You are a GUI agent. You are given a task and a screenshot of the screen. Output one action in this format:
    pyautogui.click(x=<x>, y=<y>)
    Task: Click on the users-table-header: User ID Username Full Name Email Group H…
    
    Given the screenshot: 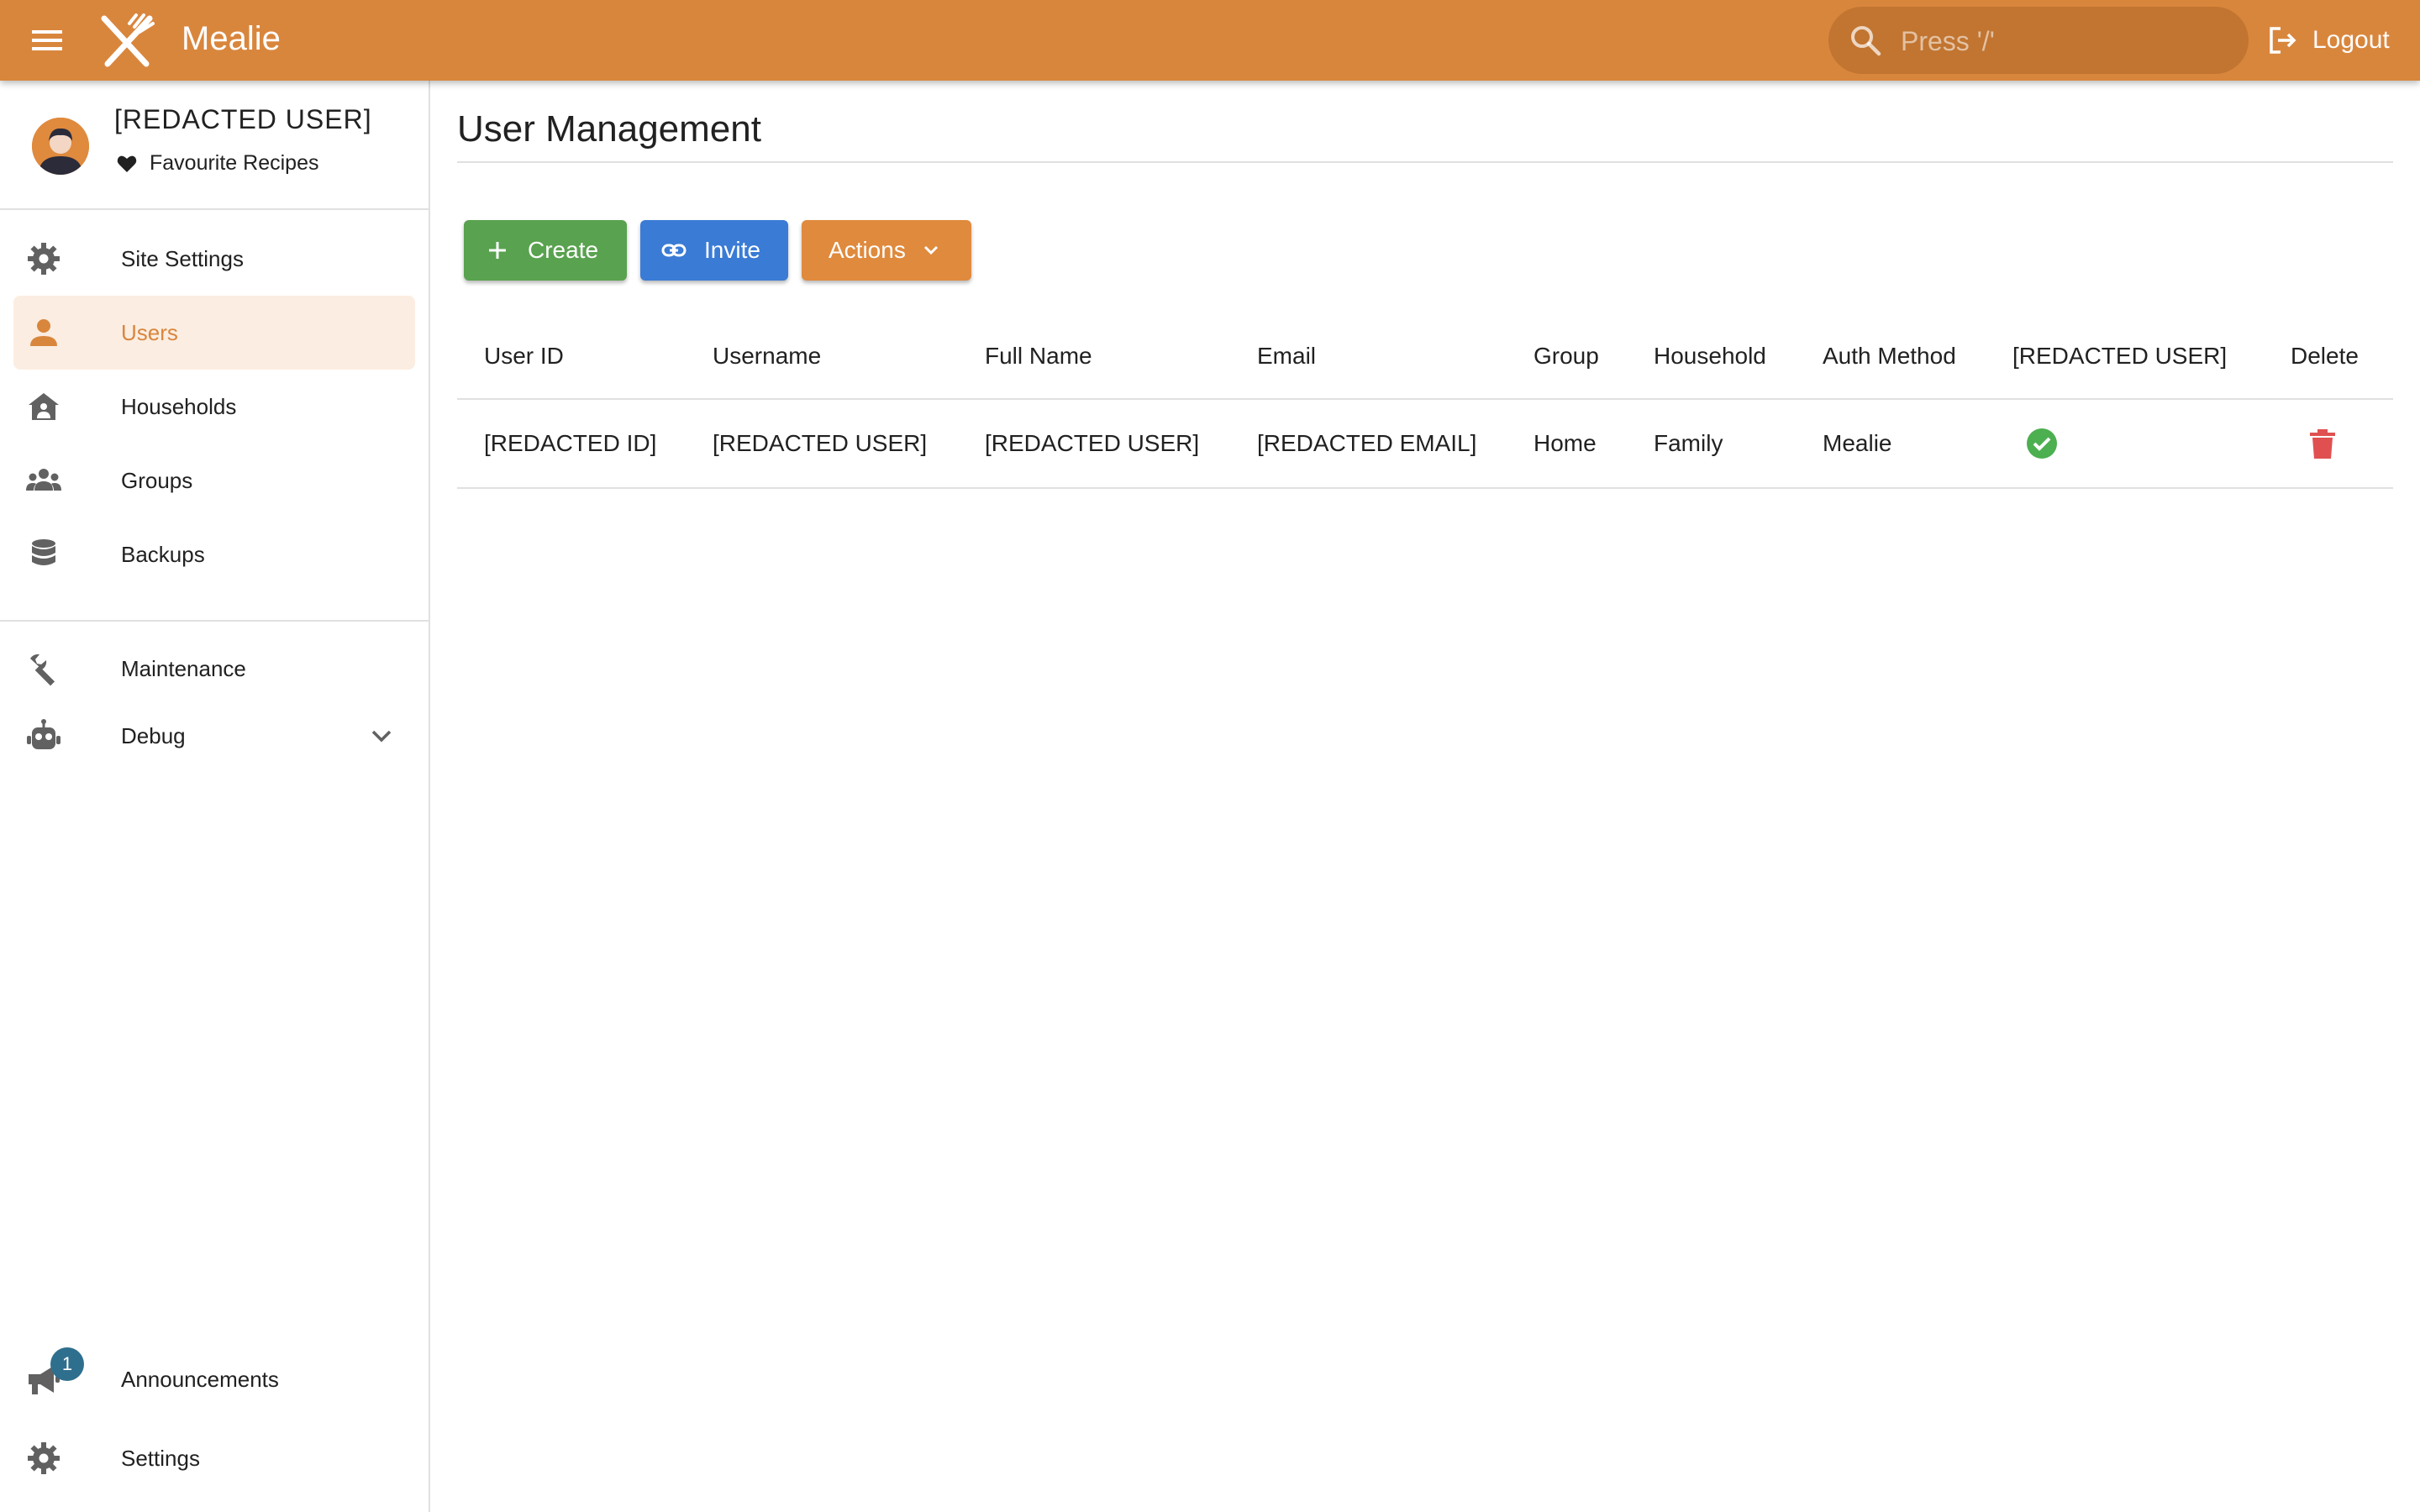 What is the action you would take?
    pyautogui.click(x=1425, y=356)
    